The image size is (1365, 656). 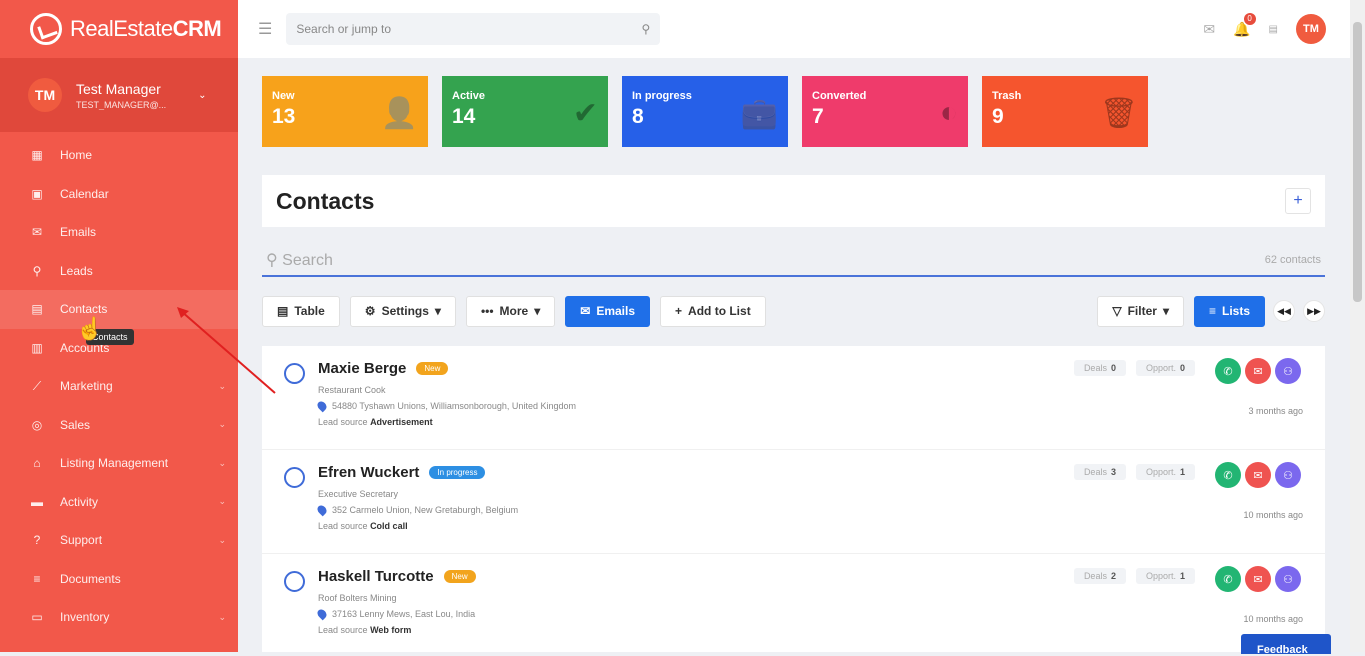 I want to click on feedback-button: Feedback, so click(x=1286, y=645).